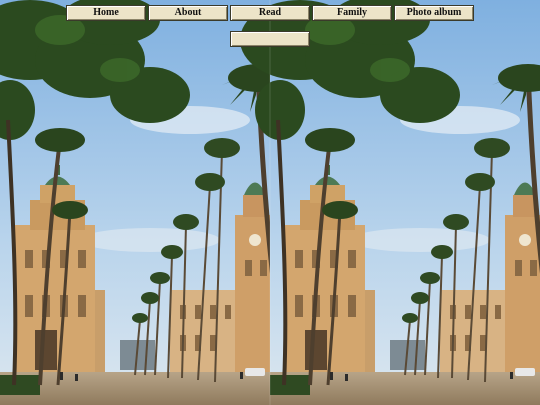 This screenshot has width=540, height=405. I want to click on nav-about-button: About, so click(188, 13).